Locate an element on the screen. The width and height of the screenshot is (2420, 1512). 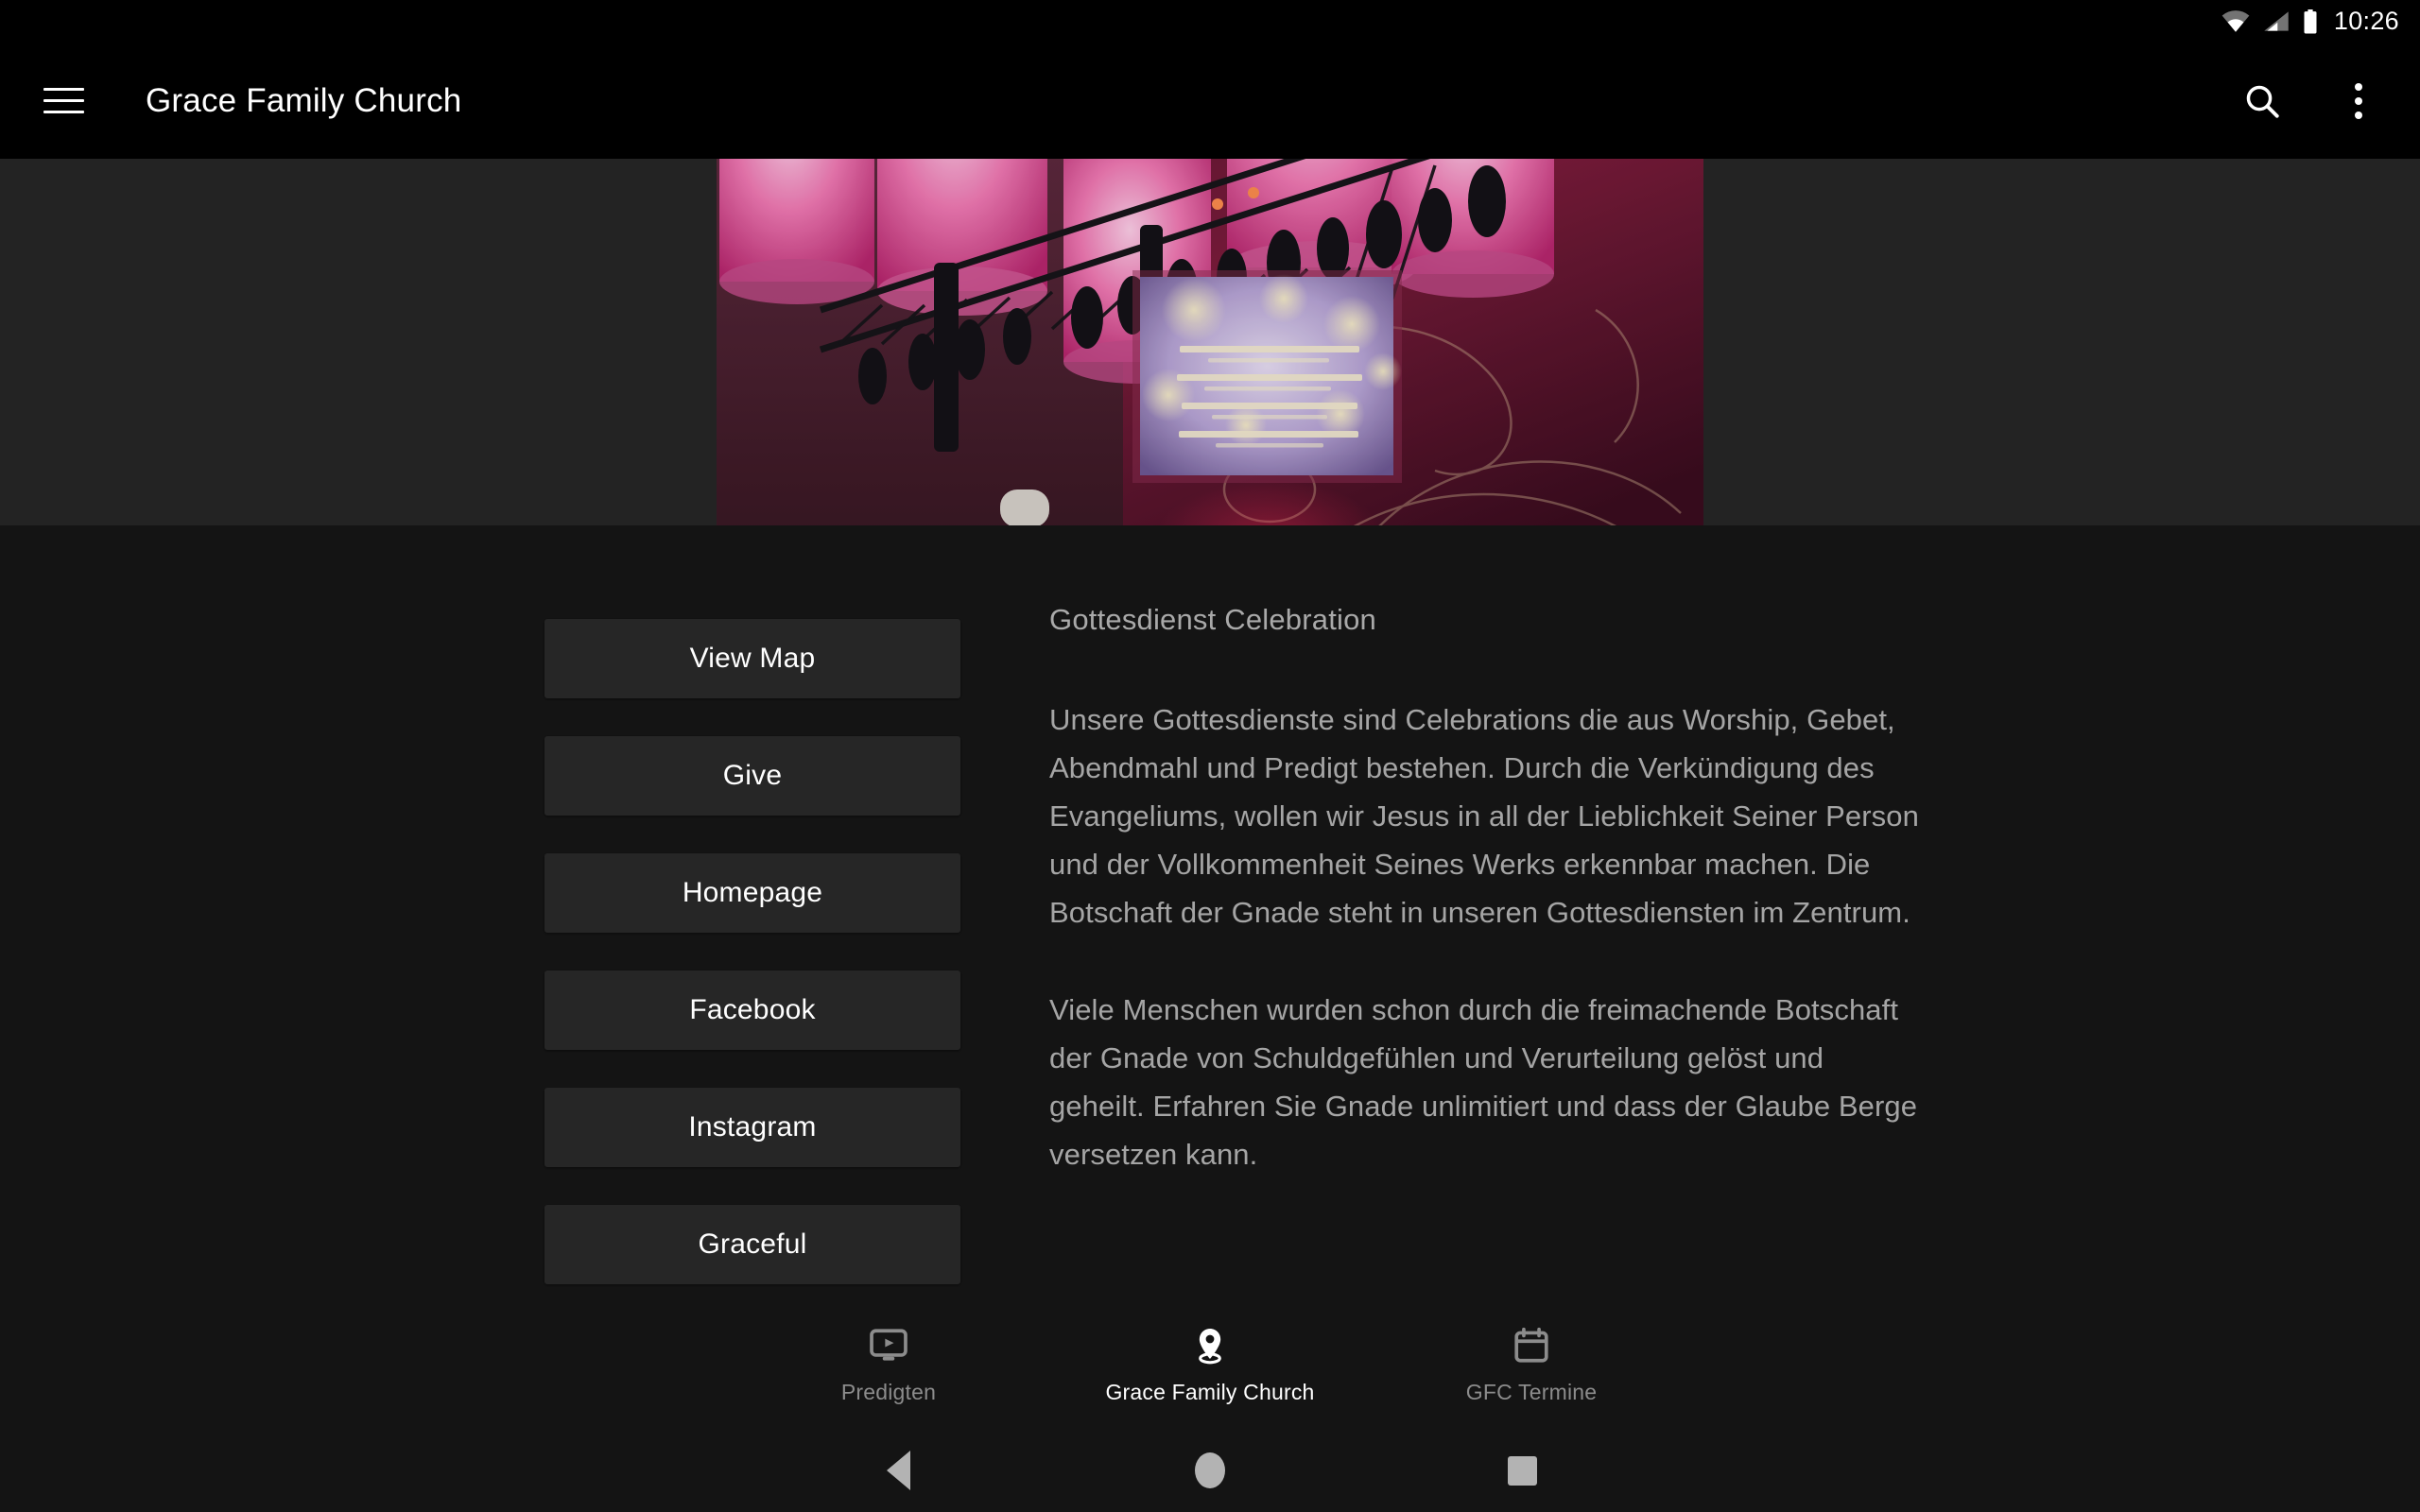
back-button is located at coordinates (898, 1470).